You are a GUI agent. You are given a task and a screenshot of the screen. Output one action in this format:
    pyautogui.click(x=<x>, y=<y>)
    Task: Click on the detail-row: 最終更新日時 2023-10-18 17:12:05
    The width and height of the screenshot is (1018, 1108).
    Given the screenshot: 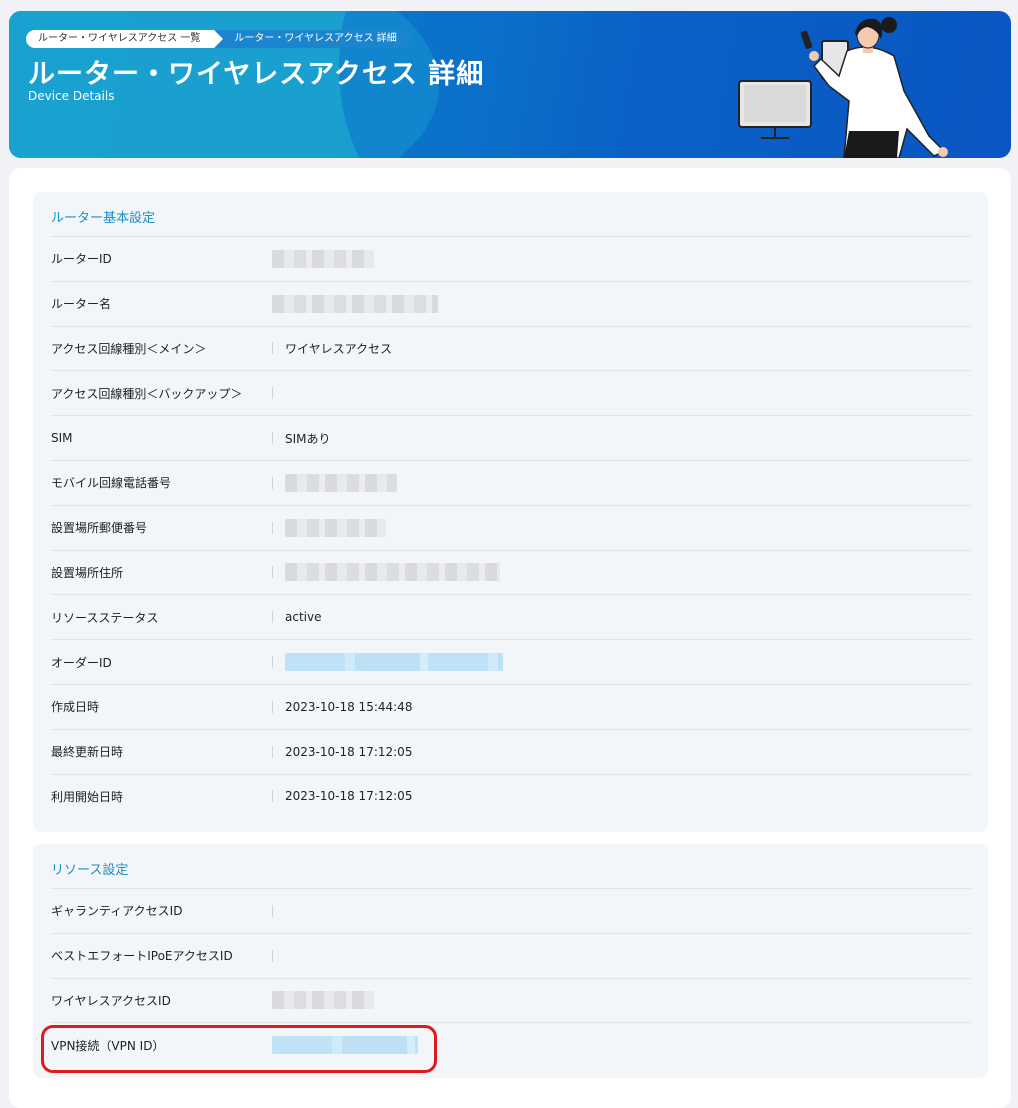 What is the action you would take?
    pyautogui.click(x=511, y=751)
    